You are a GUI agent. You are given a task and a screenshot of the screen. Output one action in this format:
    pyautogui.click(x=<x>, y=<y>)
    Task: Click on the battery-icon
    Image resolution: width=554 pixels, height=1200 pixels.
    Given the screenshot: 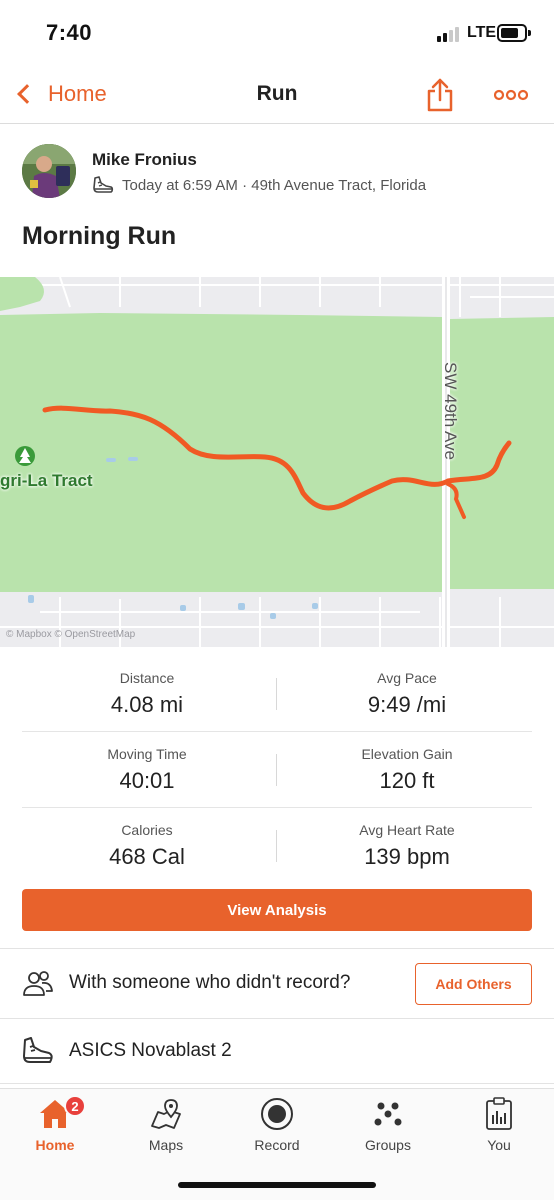 What is the action you would take?
    pyautogui.click(x=514, y=33)
    